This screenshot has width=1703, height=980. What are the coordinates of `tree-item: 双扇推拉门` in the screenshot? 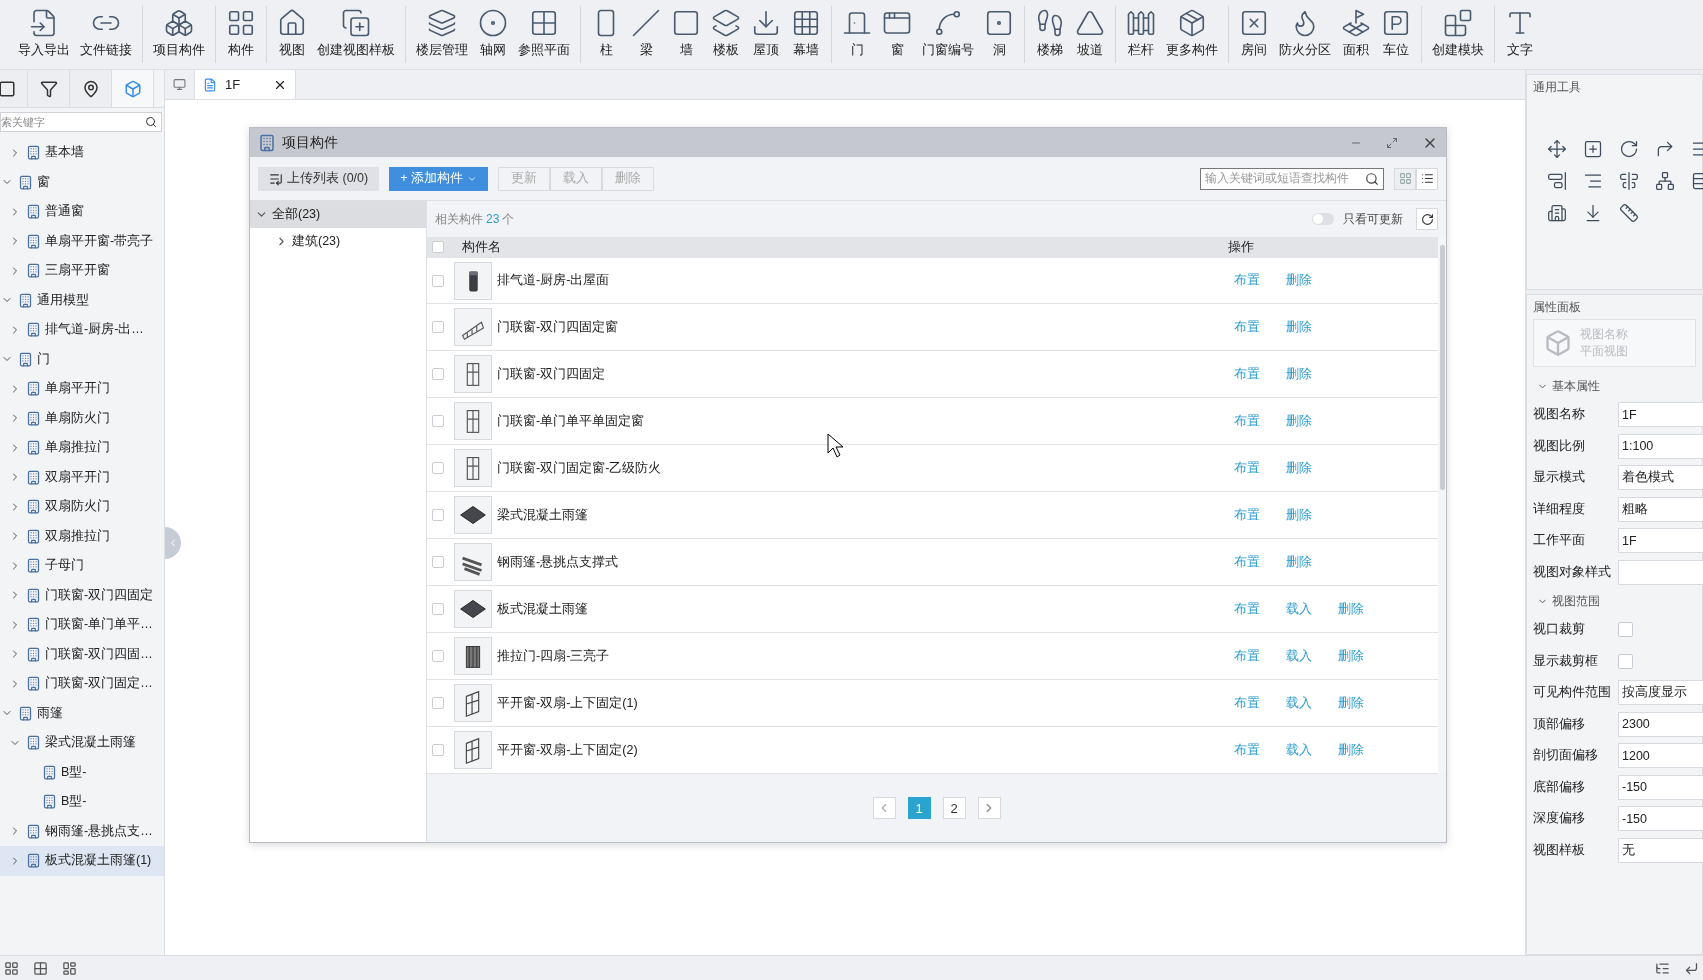 It's located at (82, 536).